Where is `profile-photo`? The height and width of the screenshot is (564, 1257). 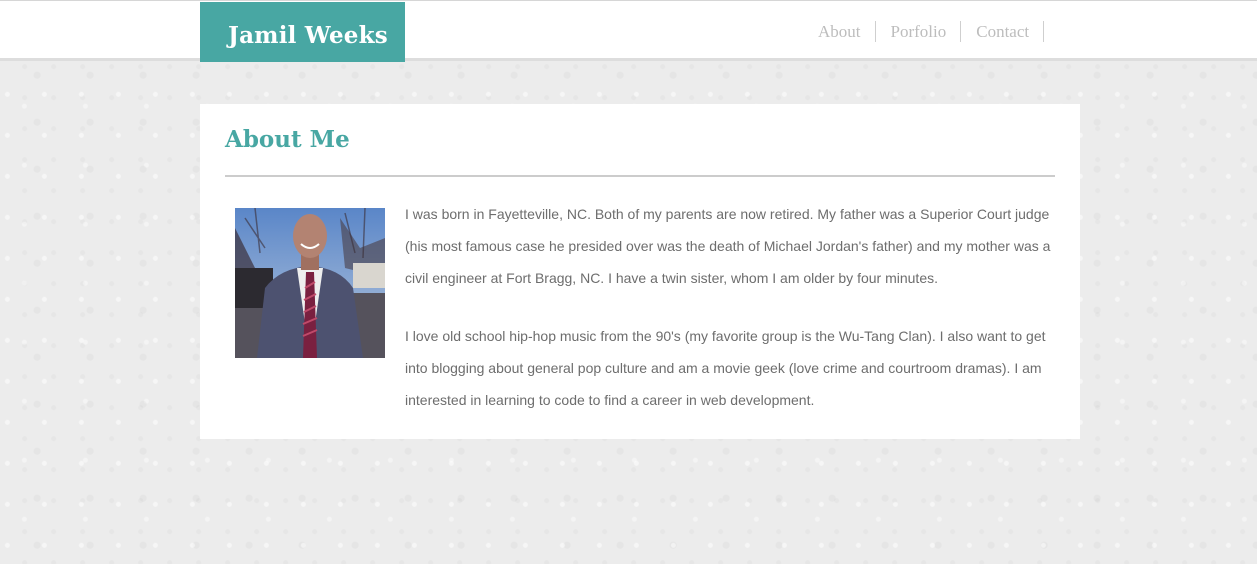 profile-photo is located at coordinates (310, 283).